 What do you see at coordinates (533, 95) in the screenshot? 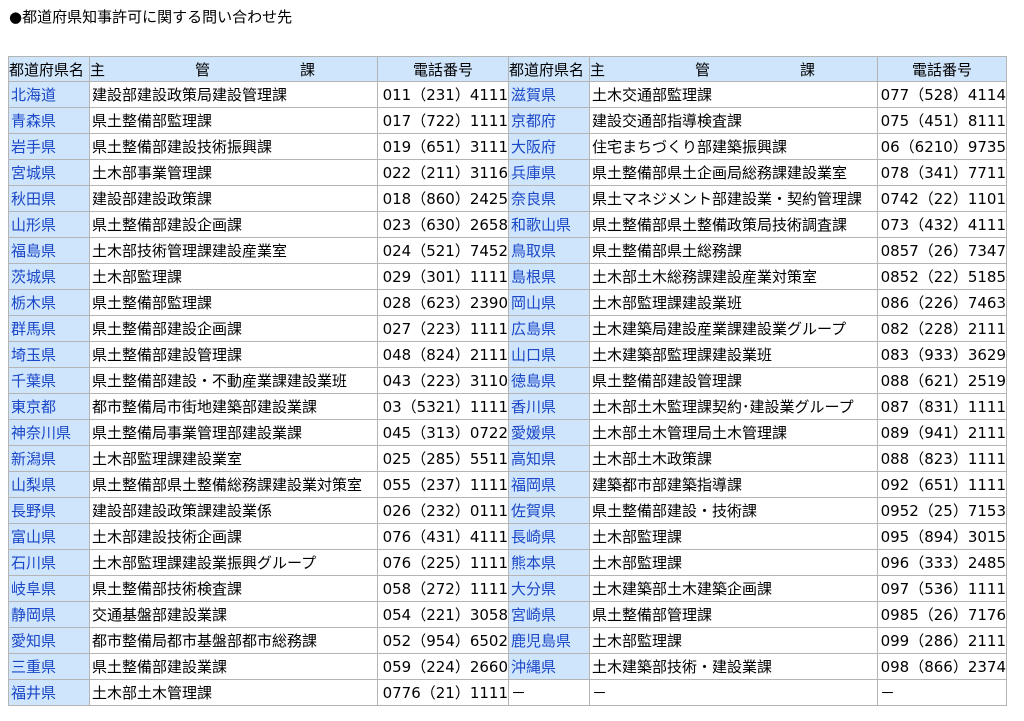
I see `prefecture-link: 滋賀県` at bounding box center [533, 95].